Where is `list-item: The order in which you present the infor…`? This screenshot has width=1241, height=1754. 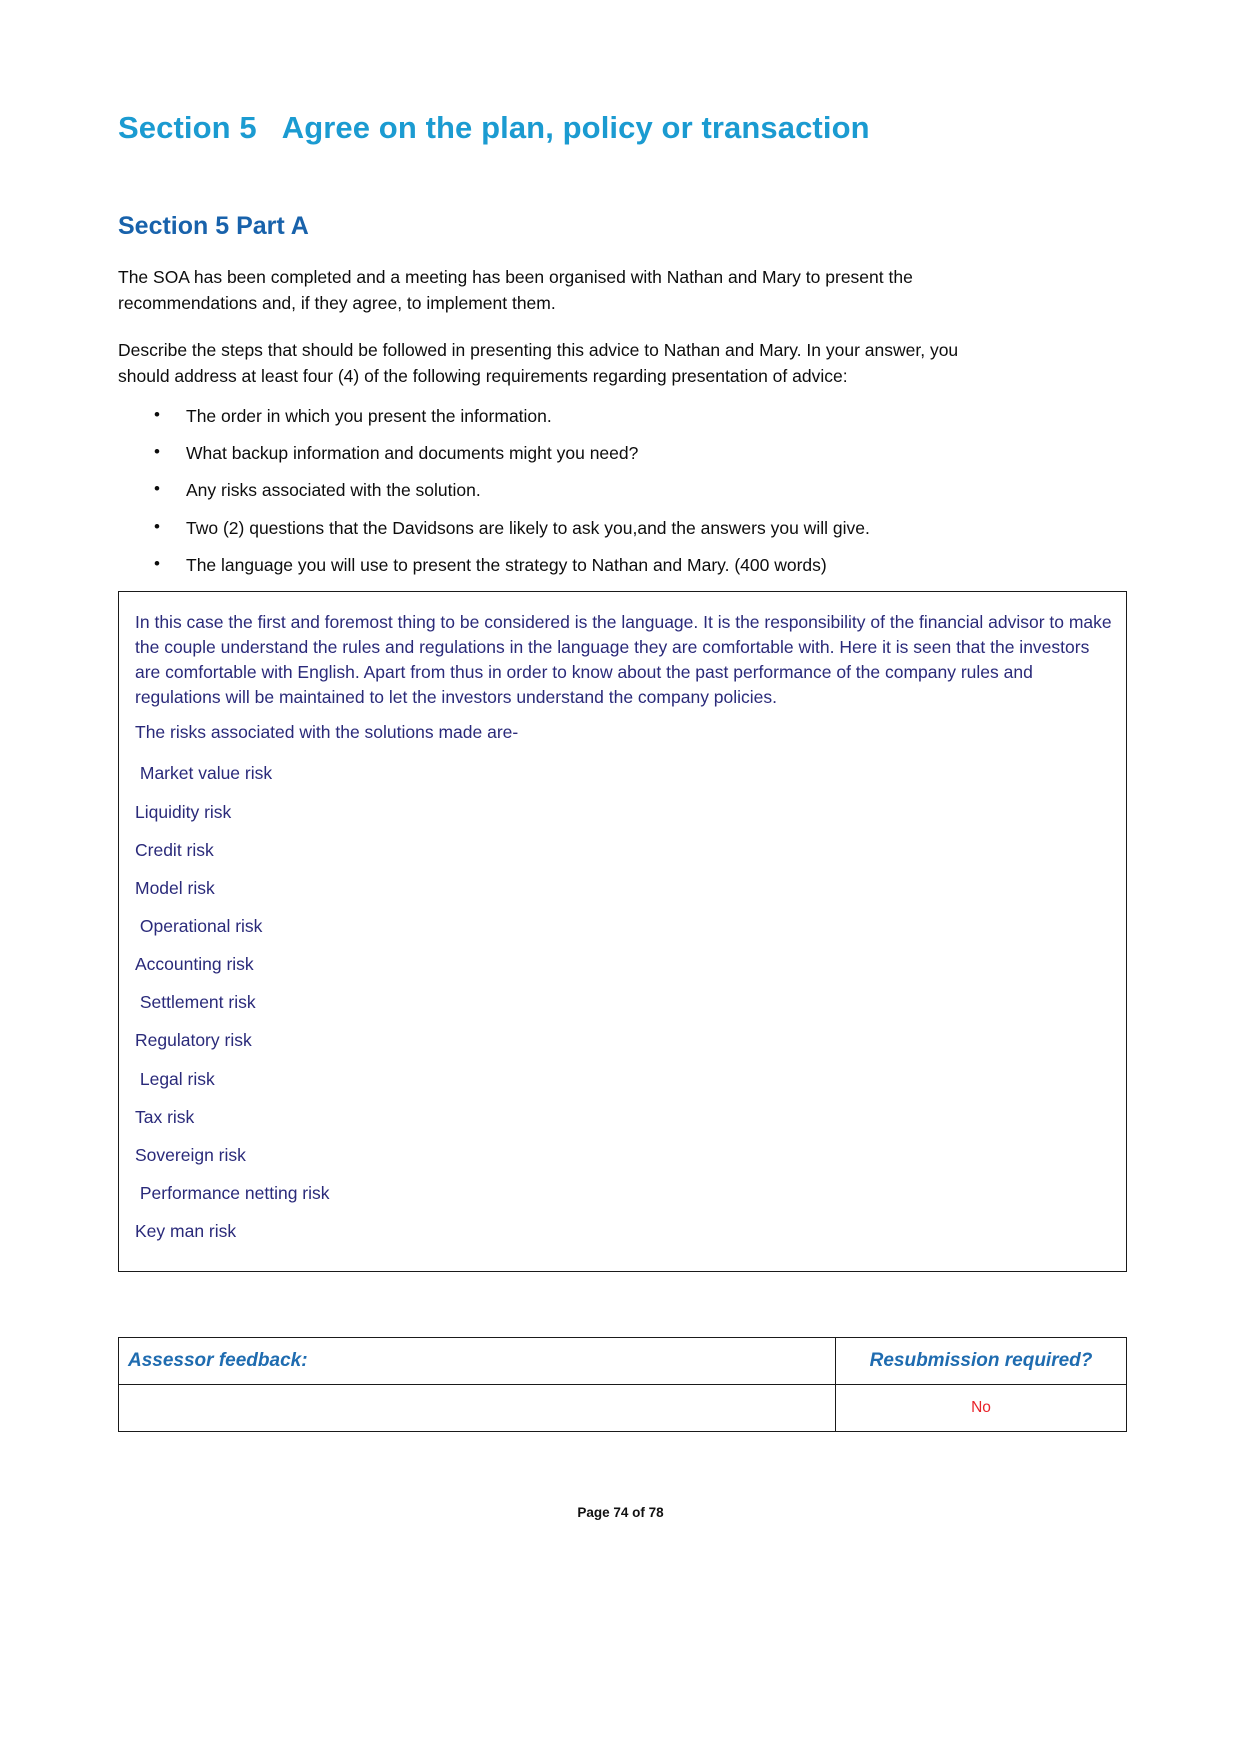 list-item: The order in which you present the infor… is located at coordinates (638, 416).